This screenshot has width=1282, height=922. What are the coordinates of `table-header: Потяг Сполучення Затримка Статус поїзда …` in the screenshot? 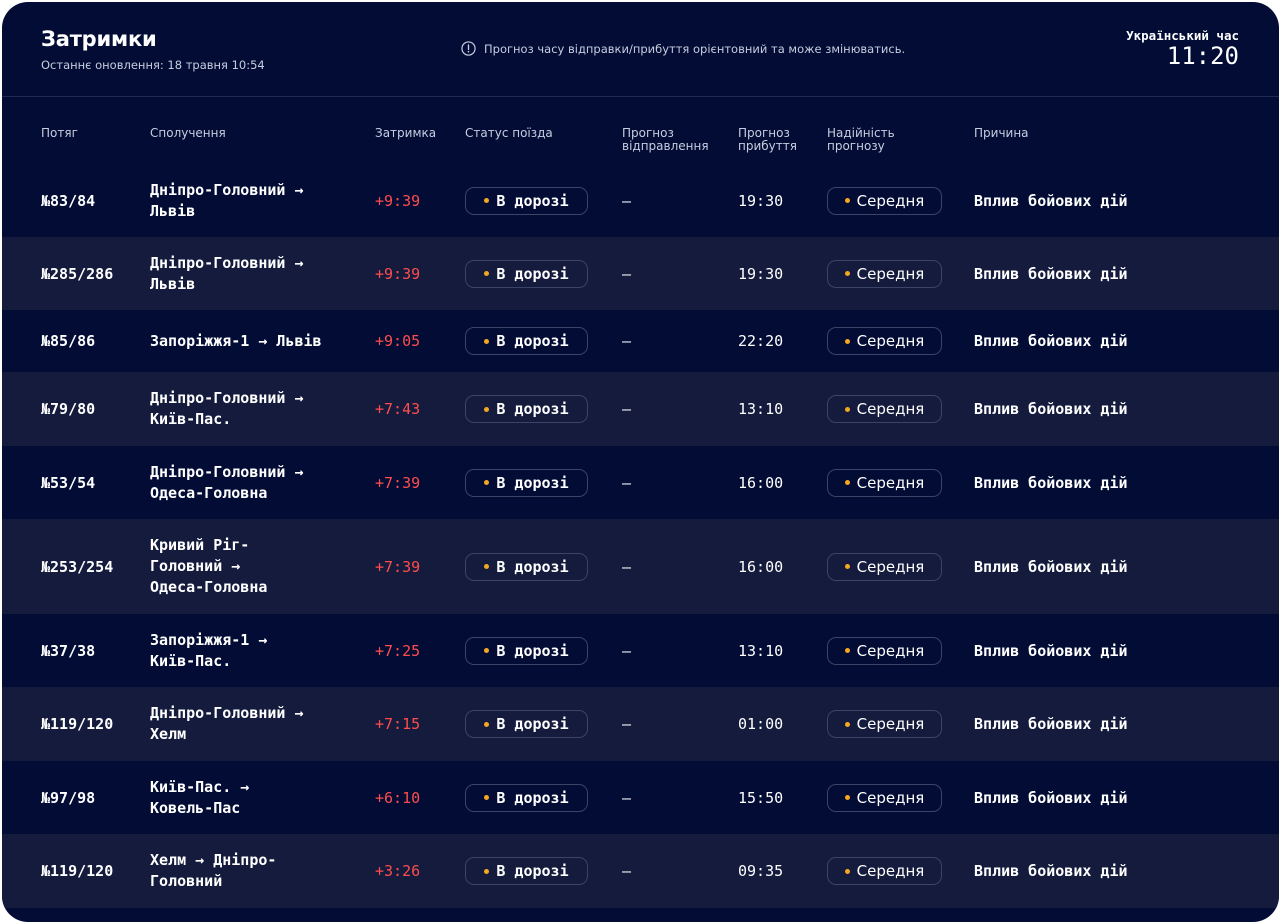 It's located at (640, 131).